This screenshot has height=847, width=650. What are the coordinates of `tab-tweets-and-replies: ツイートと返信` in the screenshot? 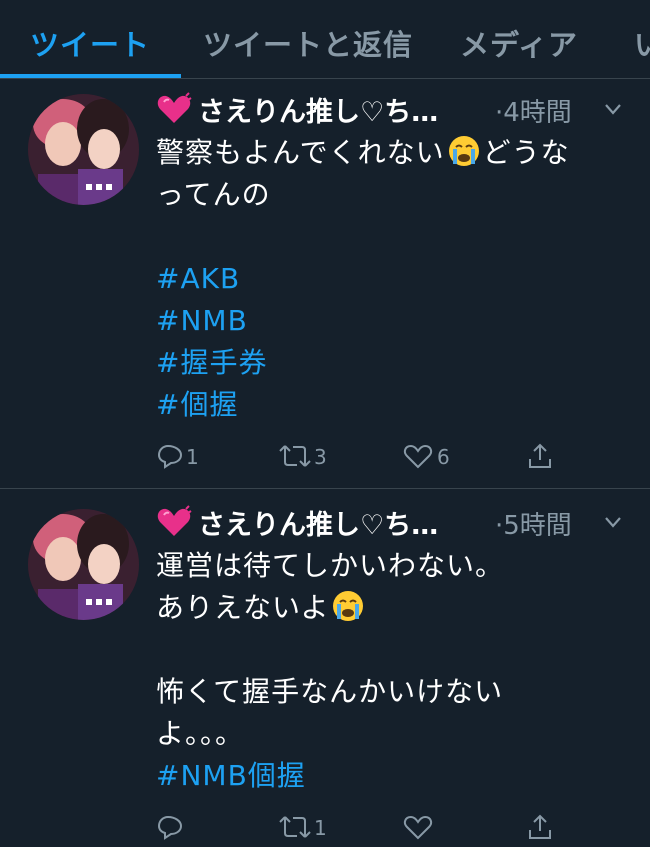 It's located at (308, 43).